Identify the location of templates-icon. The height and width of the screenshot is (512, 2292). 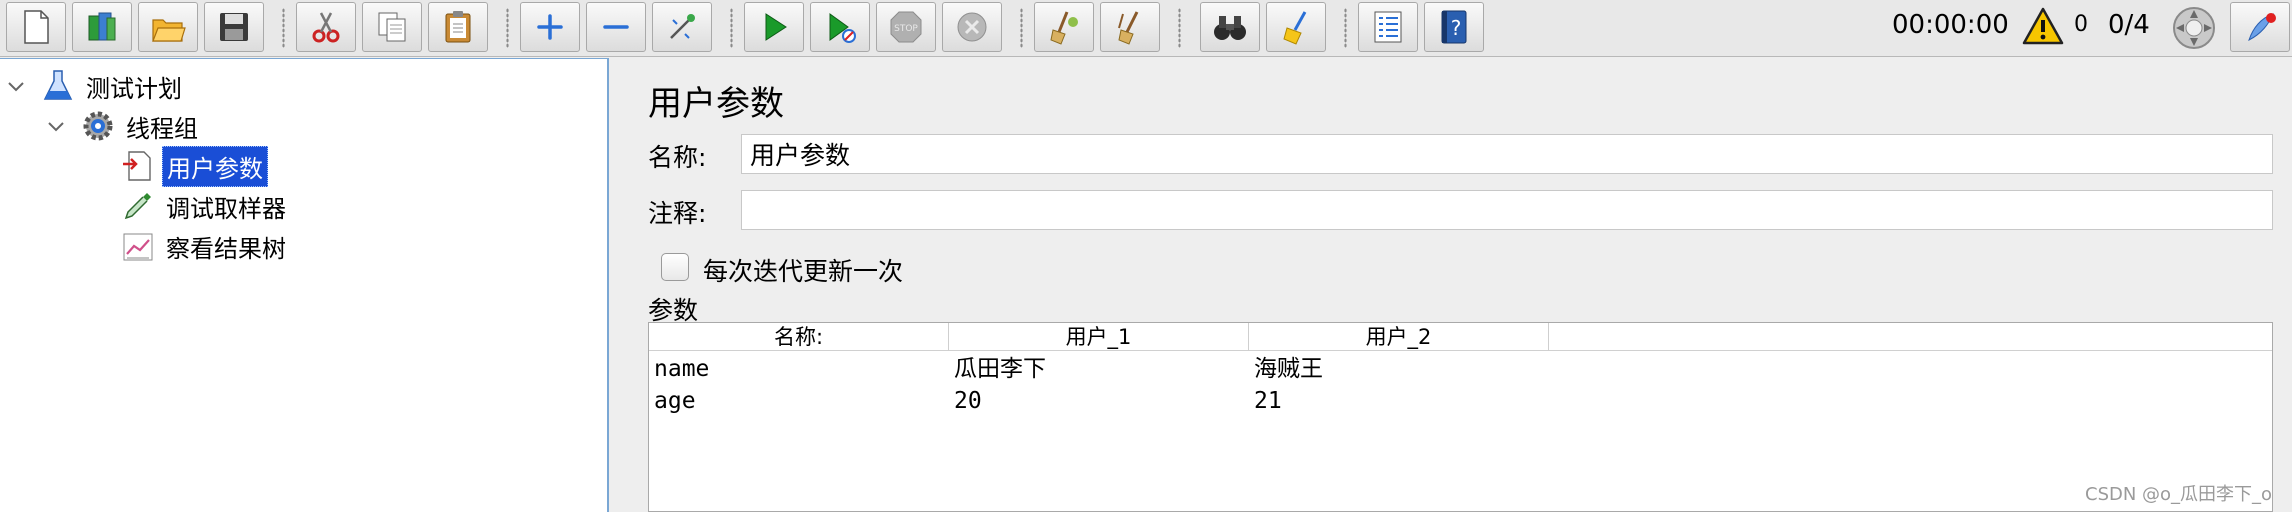
(102, 26).